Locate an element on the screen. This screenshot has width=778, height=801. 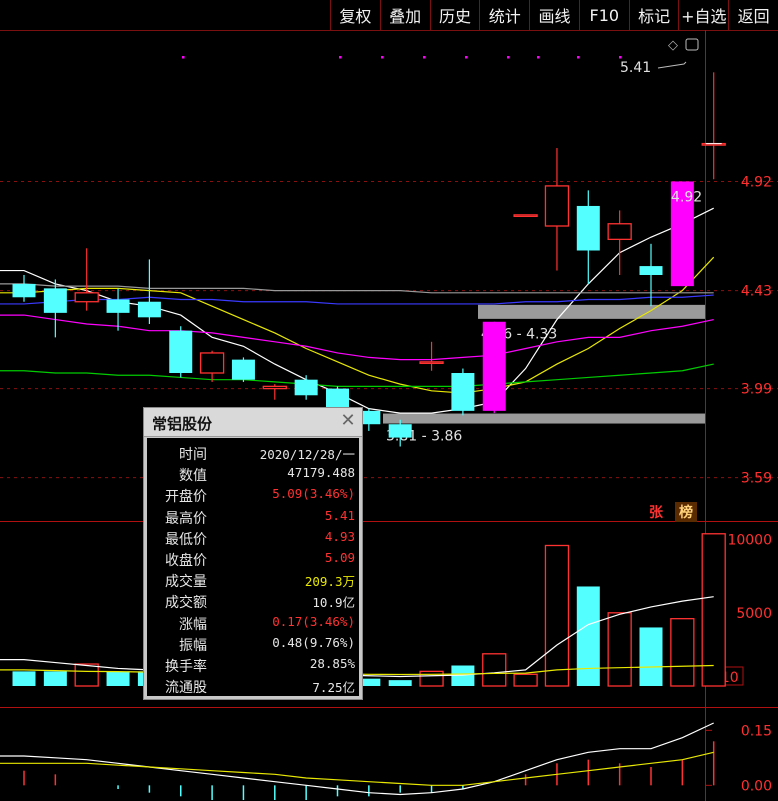
info-row-value: 28.85% is located at coordinates (332, 663).